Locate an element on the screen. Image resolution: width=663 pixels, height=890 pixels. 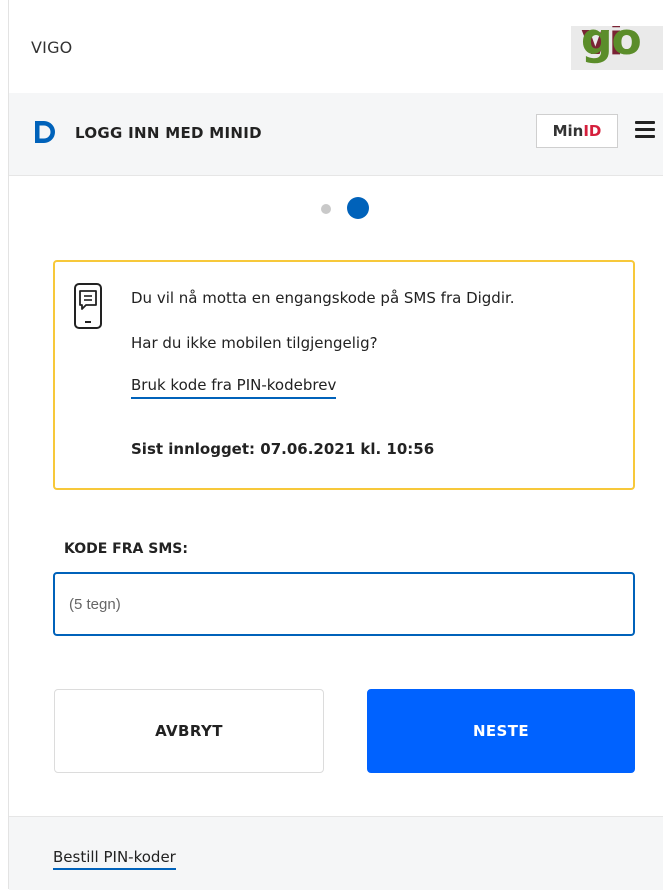
logo-text-part2: go is located at coordinates (611, 45).